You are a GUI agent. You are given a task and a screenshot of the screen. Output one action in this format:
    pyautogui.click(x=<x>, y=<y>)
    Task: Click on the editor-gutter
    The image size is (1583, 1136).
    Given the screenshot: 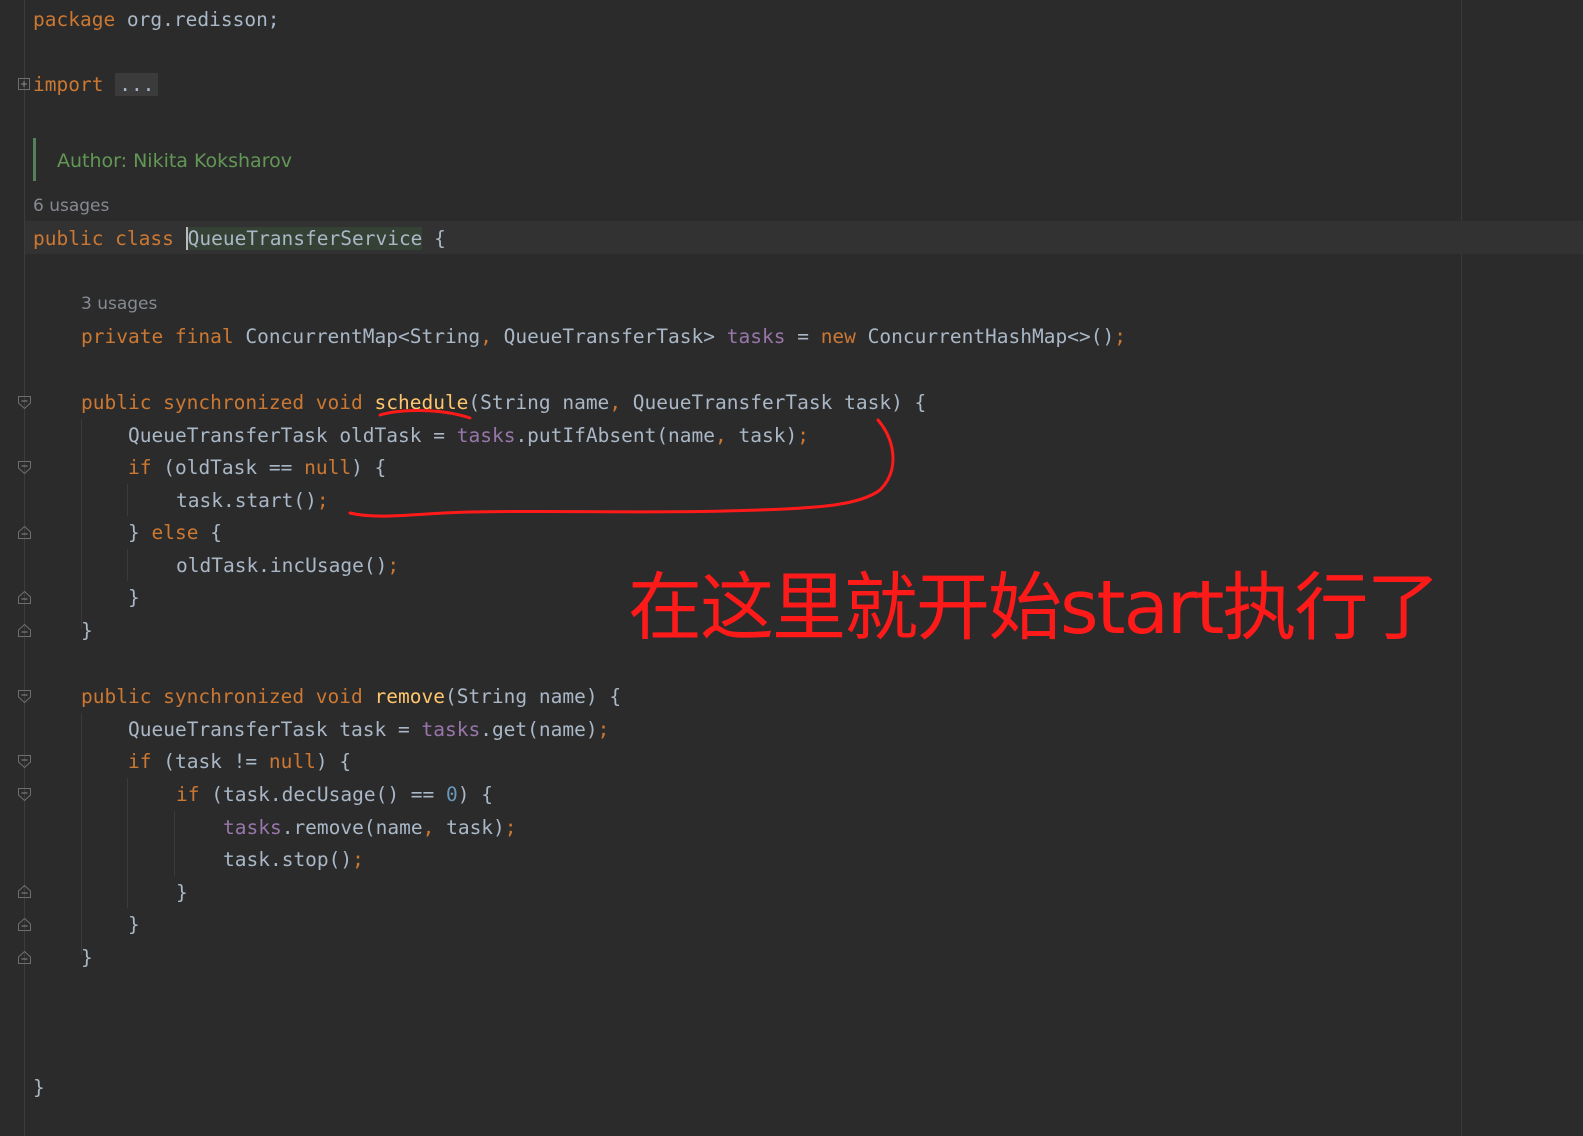 What is the action you would take?
    pyautogui.click(x=12, y=568)
    